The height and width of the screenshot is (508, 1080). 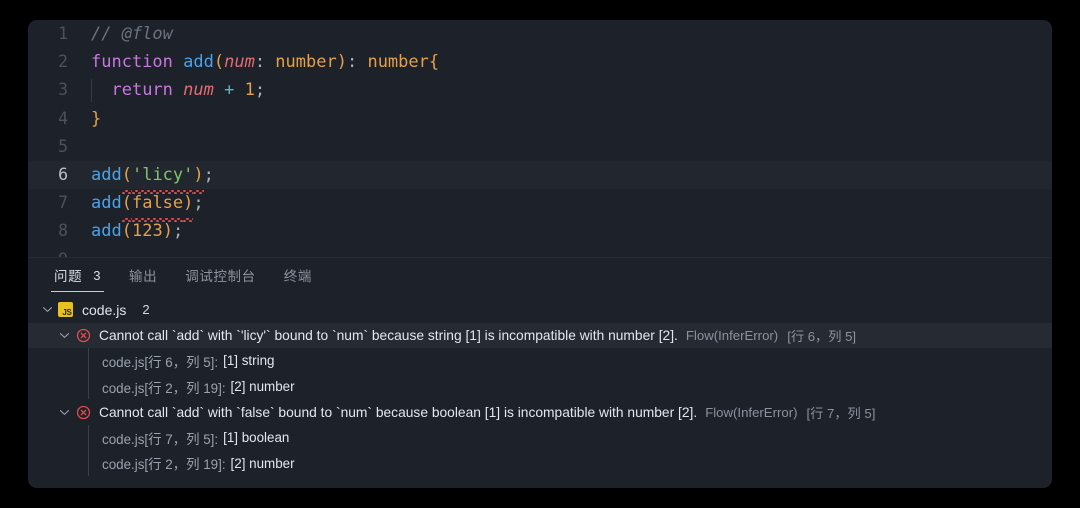 I want to click on file-problem-count: 2, so click(x=146, y=310).